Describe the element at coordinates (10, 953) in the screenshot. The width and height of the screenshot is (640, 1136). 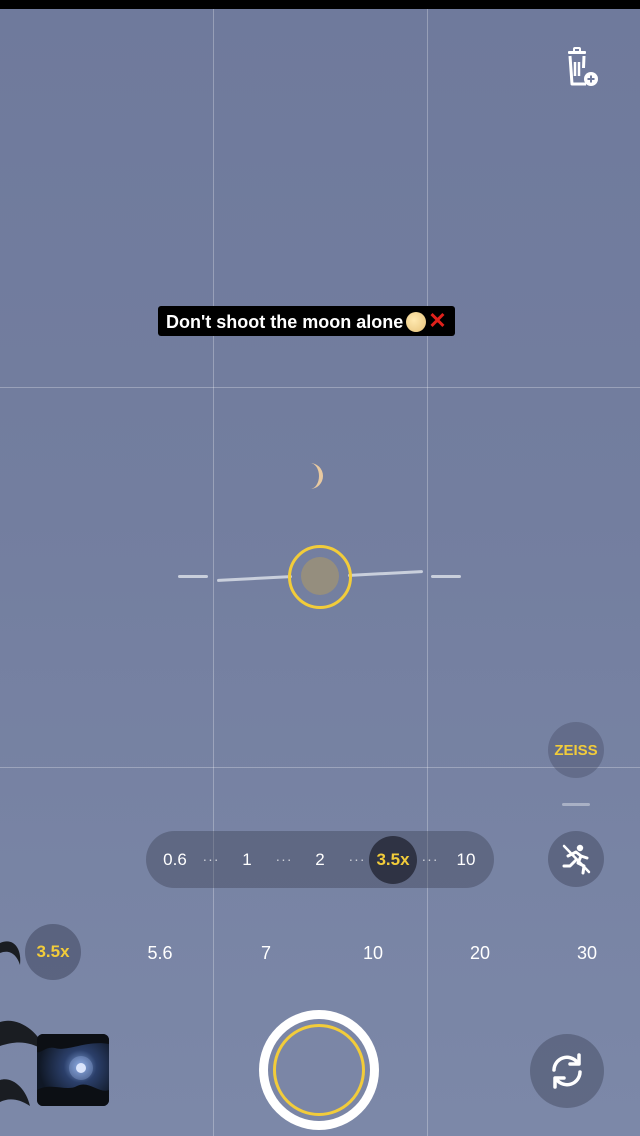
I see `foliage-silhouette-top` at that location.